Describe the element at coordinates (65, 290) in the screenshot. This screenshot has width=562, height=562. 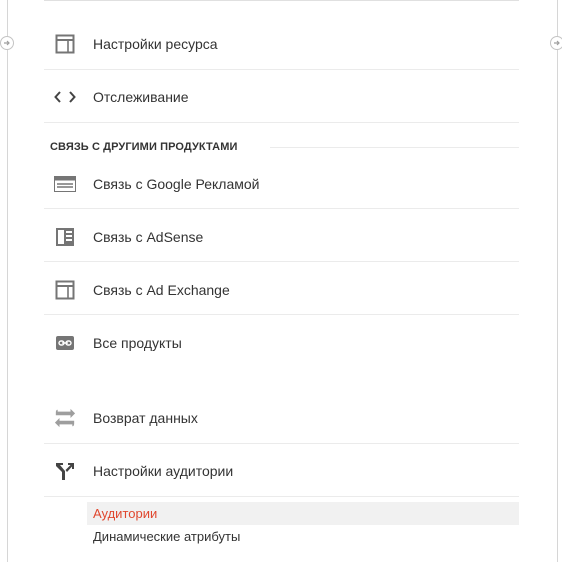
I see `ad-exchange-icon` at that location.